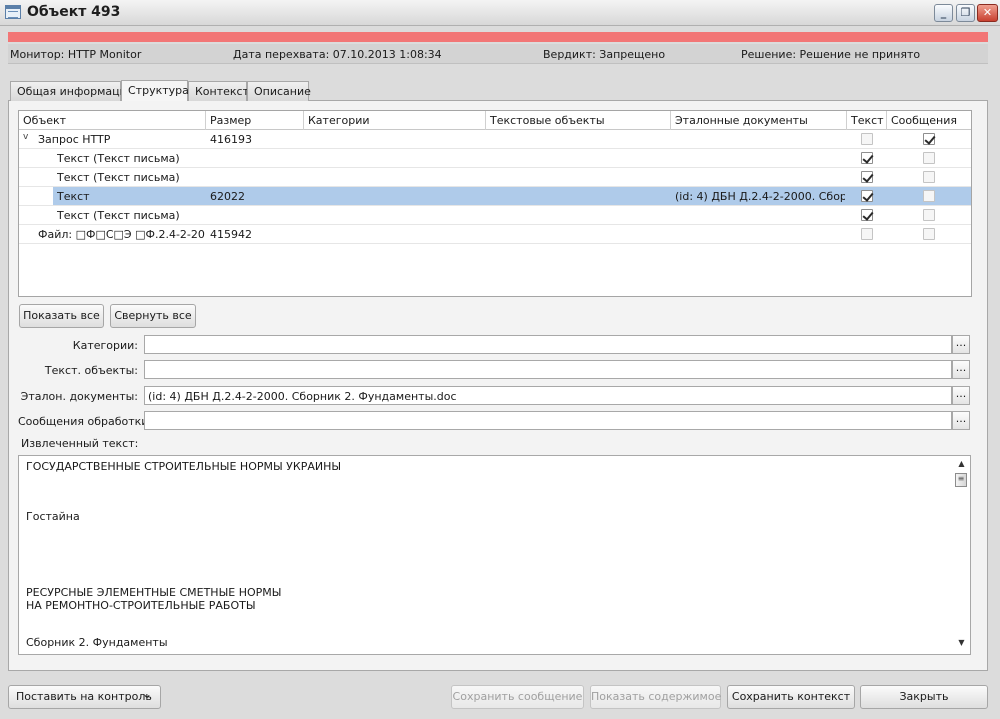 The width and height of the screenshot is (1000, 719). Describe the element at coordinates (548, 344) in the screenshot. I see `categories-field` at that location.